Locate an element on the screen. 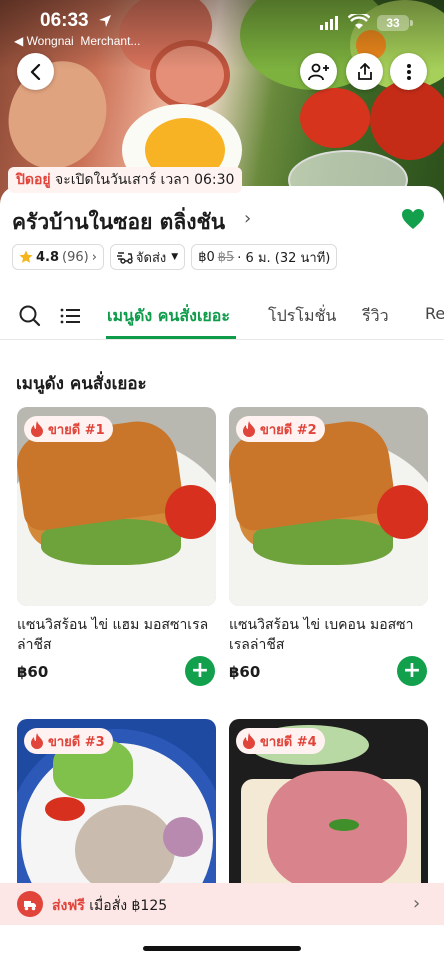  tab-popular: เมนูดัง คนสั่งเยอะ is located at coordinates (168, 316).